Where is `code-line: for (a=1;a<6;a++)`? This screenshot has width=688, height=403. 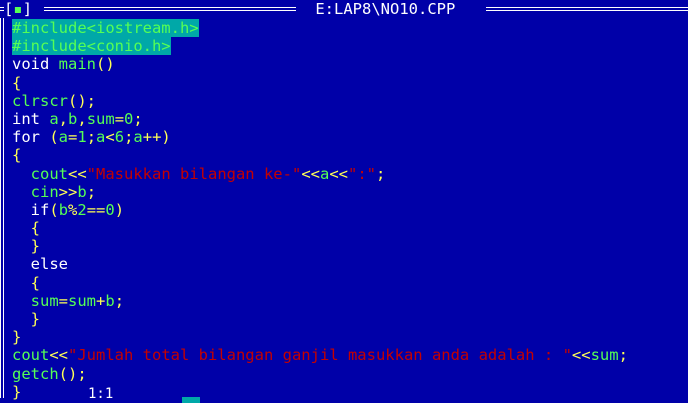 code-line: for (a=1;a<6;a++) is located at coordinates (320, 137).